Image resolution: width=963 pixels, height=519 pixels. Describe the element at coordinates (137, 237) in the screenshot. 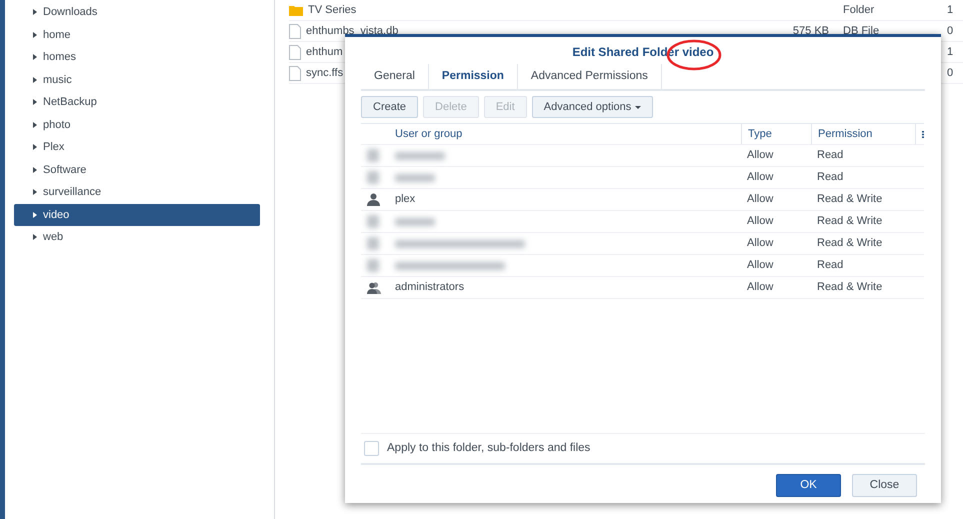

I see `tree-item: web` at that location.